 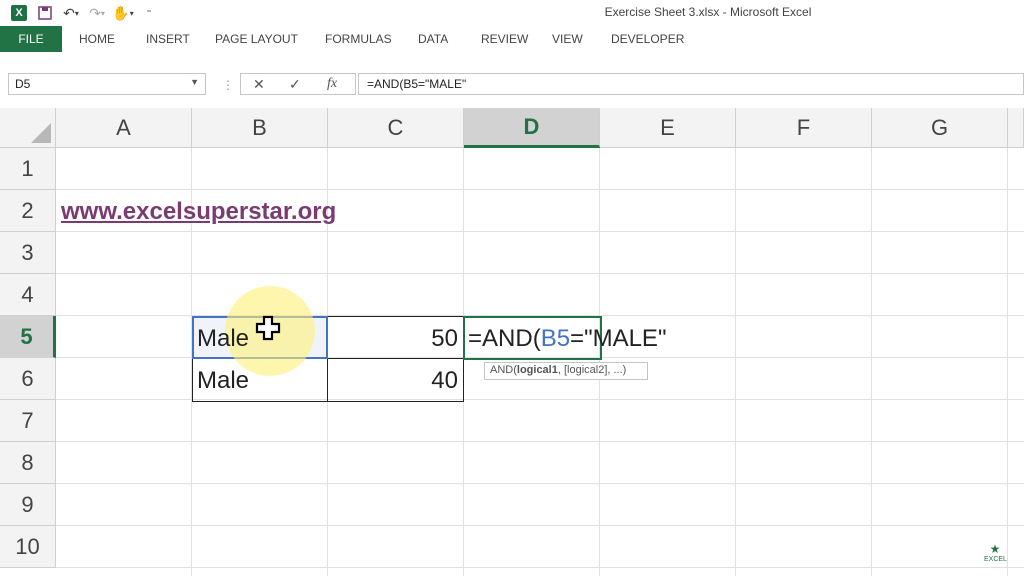 I want to click on tab-data: DATA, so click(x=433, y=39).